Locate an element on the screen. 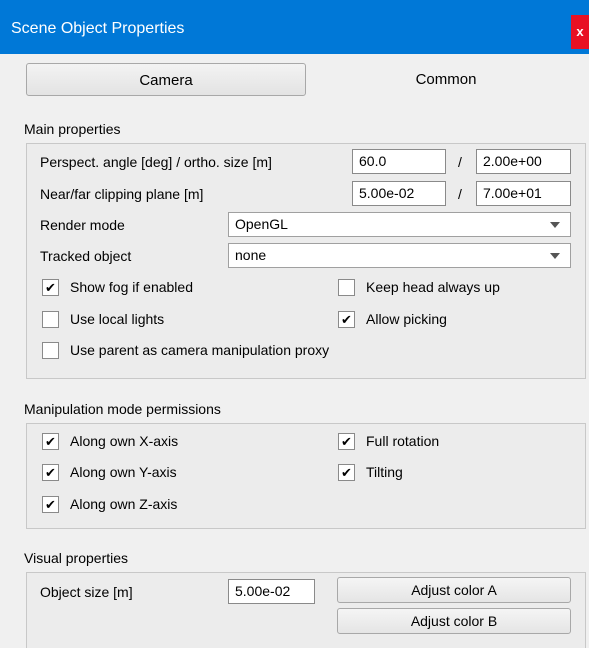 This screenshot has width=589, height=648. along-x-label: Along own X-axis is located at coordinates (124, 441).